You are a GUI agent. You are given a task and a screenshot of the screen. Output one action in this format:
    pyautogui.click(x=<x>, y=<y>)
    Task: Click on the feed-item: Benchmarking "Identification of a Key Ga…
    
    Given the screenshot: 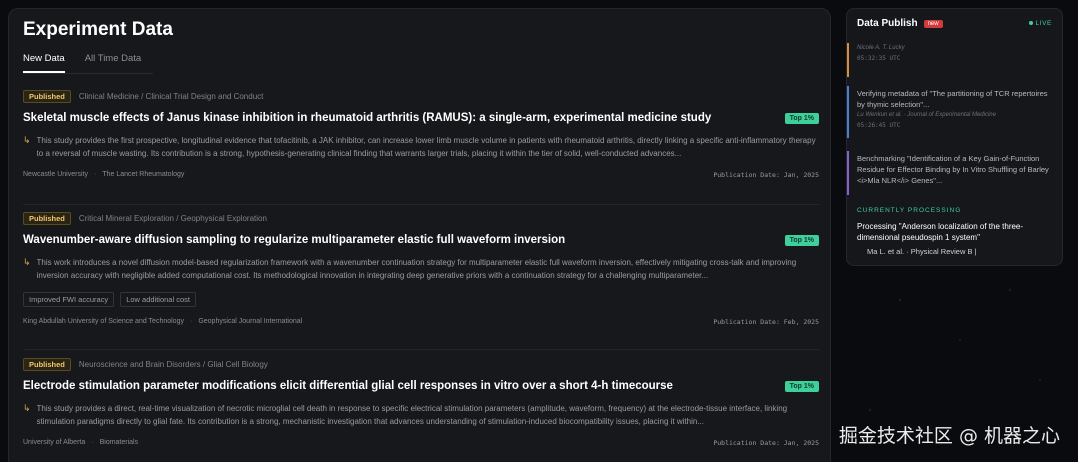 What is the action you would take?
    pyautogui.click(x=954, y=173)
    